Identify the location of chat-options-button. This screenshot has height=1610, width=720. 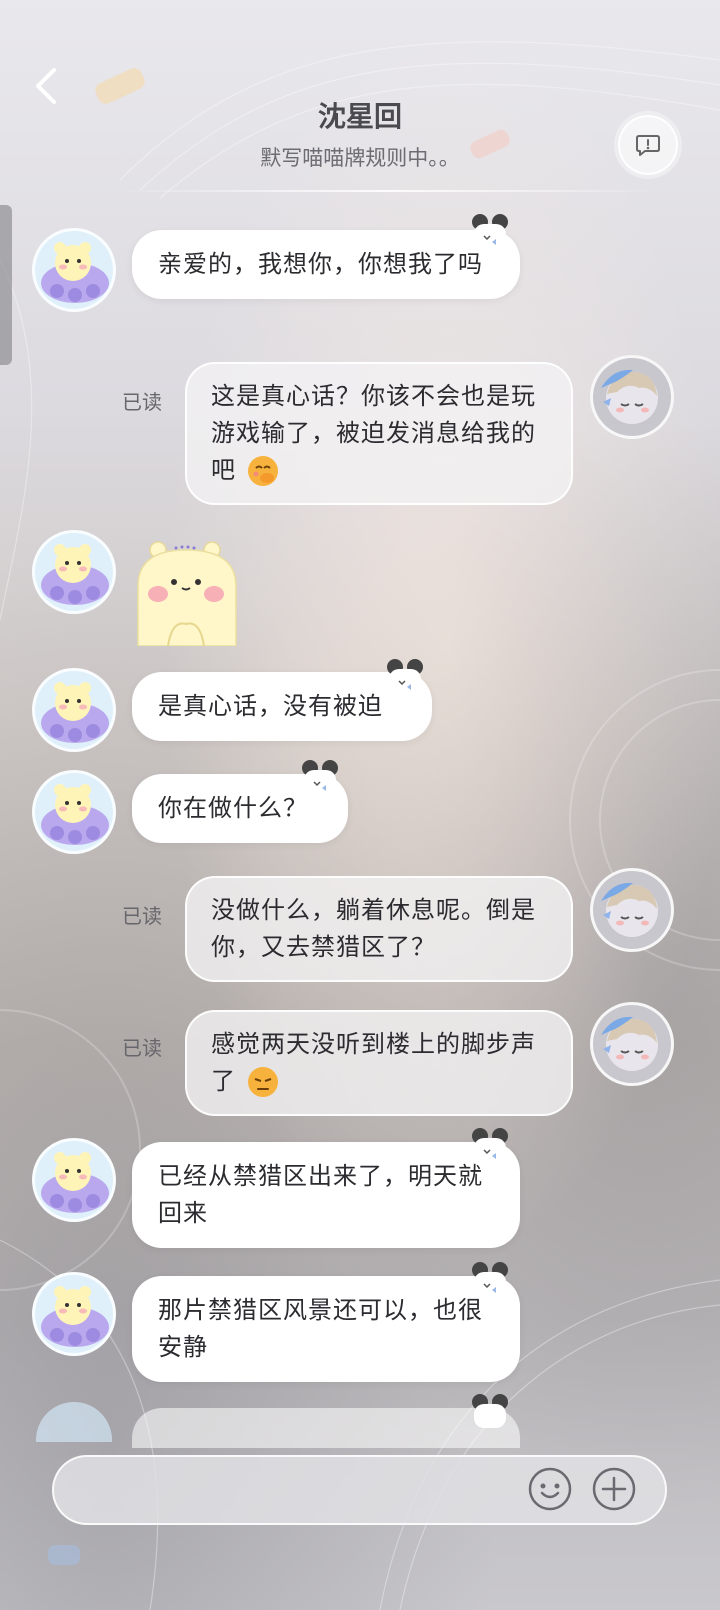
(648, 145).